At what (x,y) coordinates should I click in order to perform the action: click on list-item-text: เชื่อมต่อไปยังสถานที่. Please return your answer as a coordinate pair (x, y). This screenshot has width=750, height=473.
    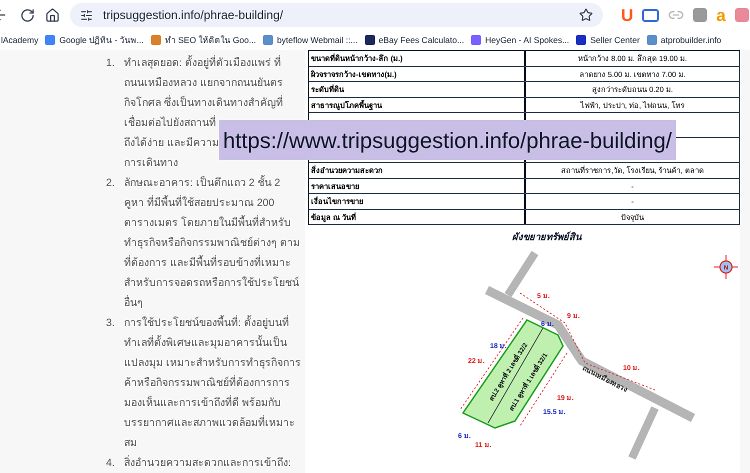
    Looking at the image, I should click on (170, 122).